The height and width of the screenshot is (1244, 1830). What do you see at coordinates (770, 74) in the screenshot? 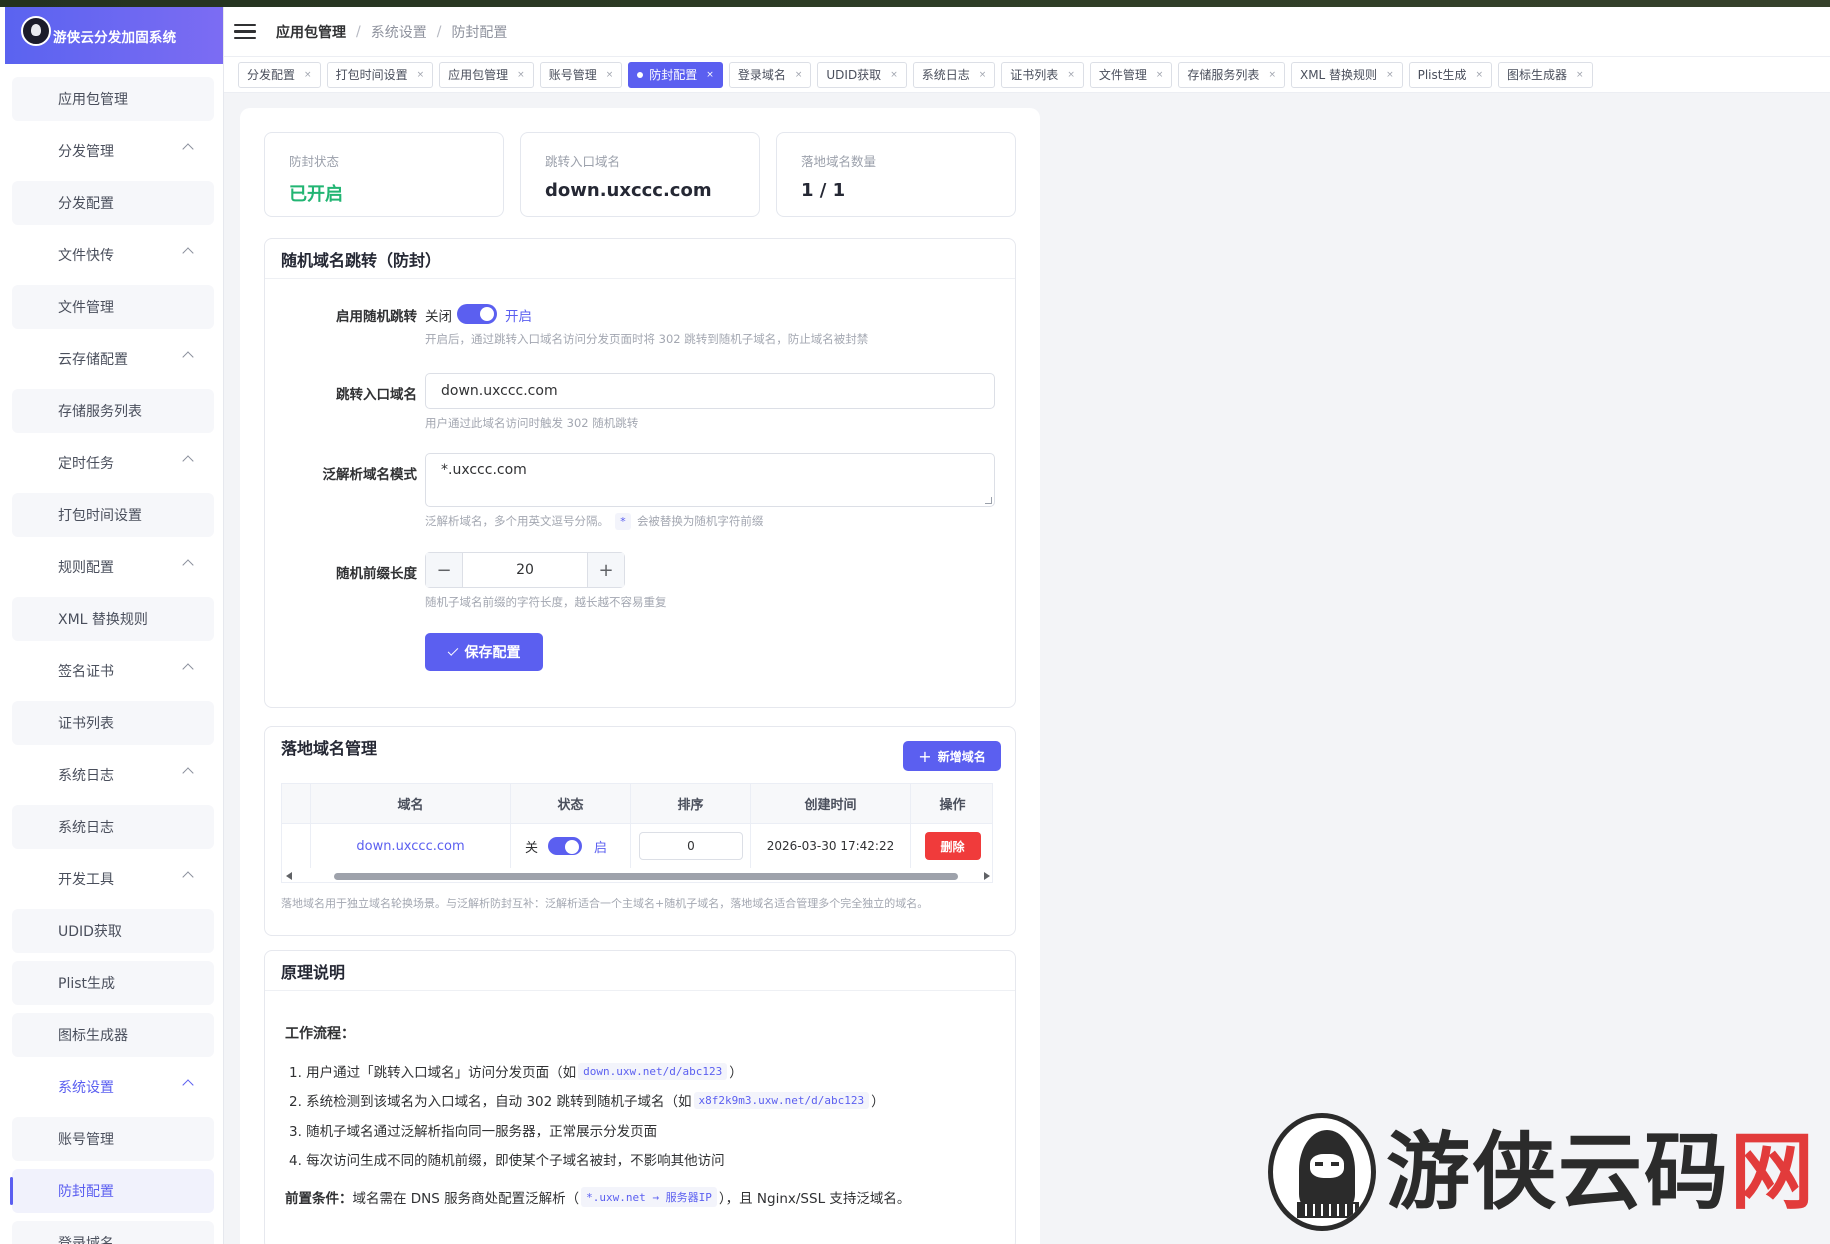
I see `tab-5: 登录域名 ×` at bounding box center [770, 74].